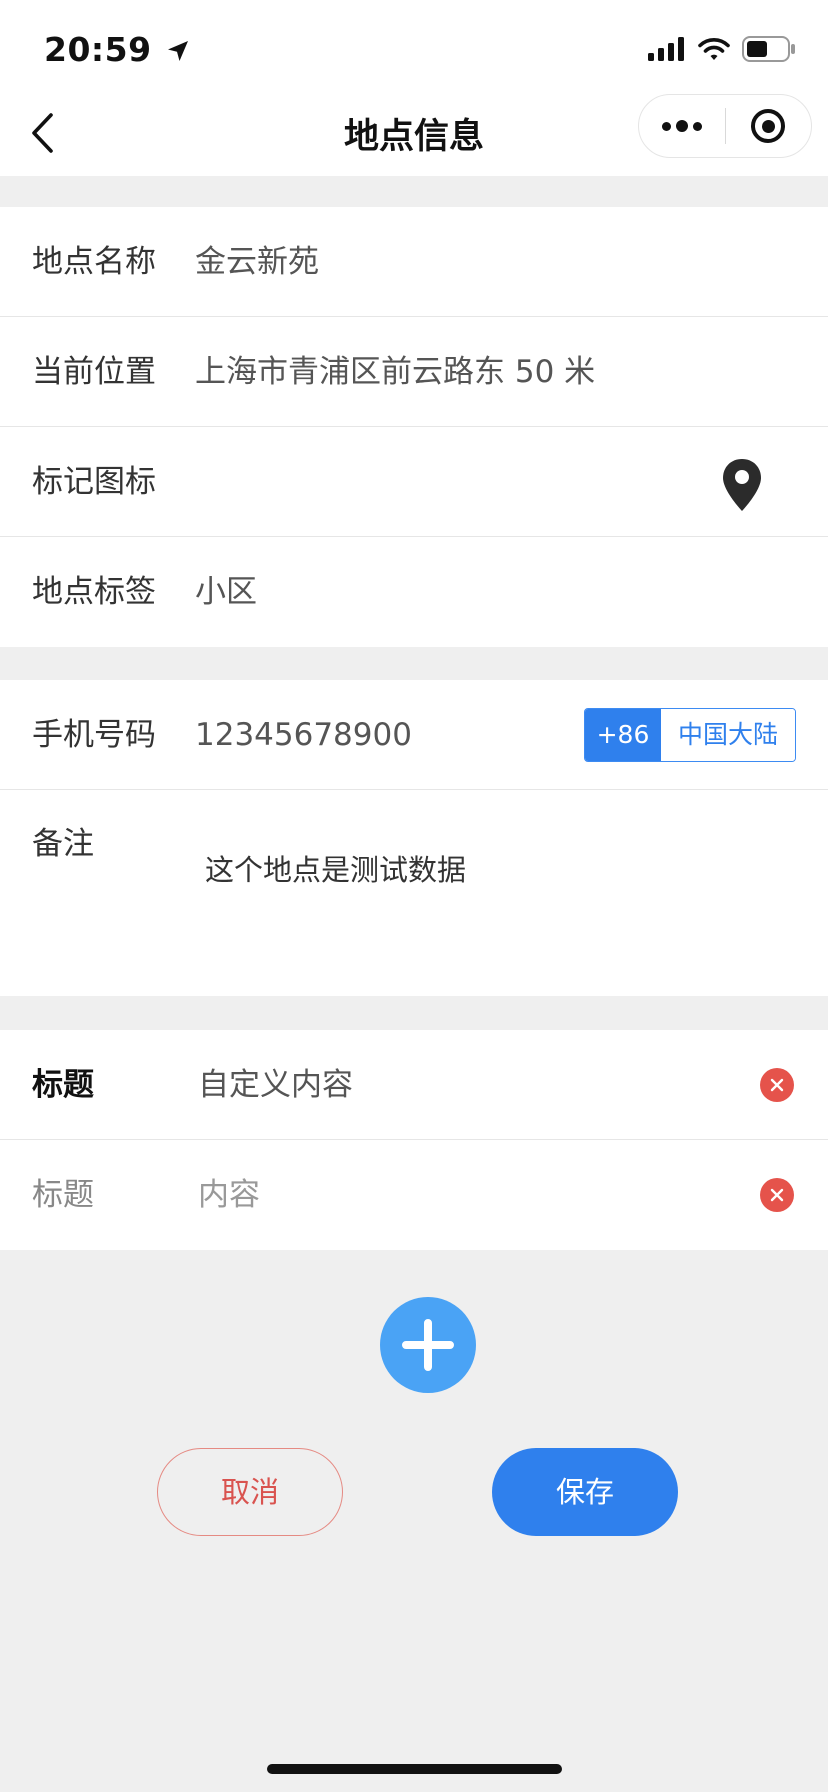 This screenshot has width=828, height=1792. Describe the element at coordinates (94, 735) in the screenshot. I see `phone-label: 手机号码` at that location.